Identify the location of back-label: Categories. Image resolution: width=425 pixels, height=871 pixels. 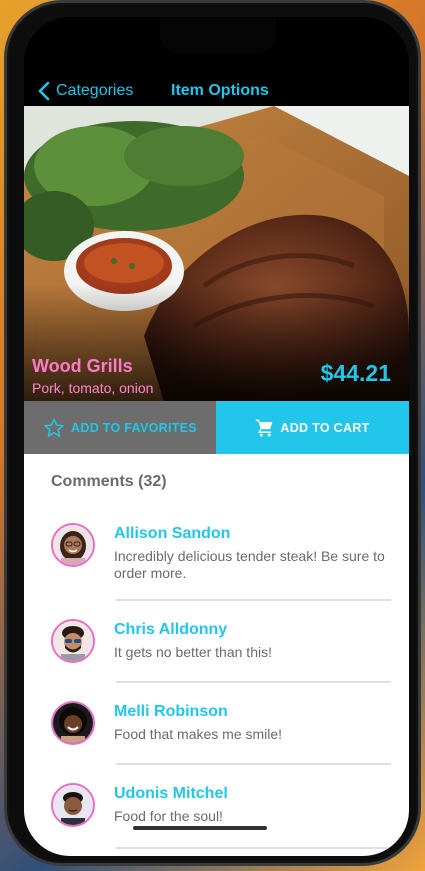
(95, 90).